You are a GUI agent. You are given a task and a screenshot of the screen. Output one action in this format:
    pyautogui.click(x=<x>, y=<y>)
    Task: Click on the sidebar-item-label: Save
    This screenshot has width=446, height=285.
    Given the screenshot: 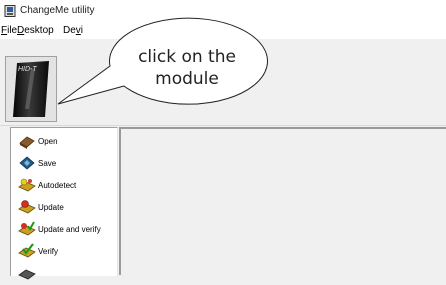 What is the action you would take?
    pyautogui.click(x=47, y=163)
    